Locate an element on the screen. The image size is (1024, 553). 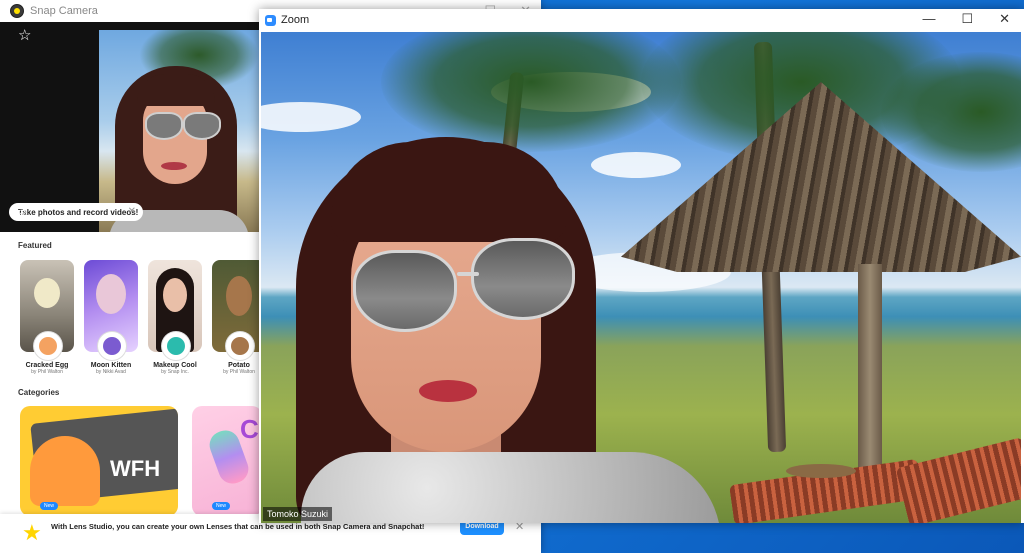
zoom-titlebar: Zoom — ☐ ✕ is located at coordinates (641, 20).